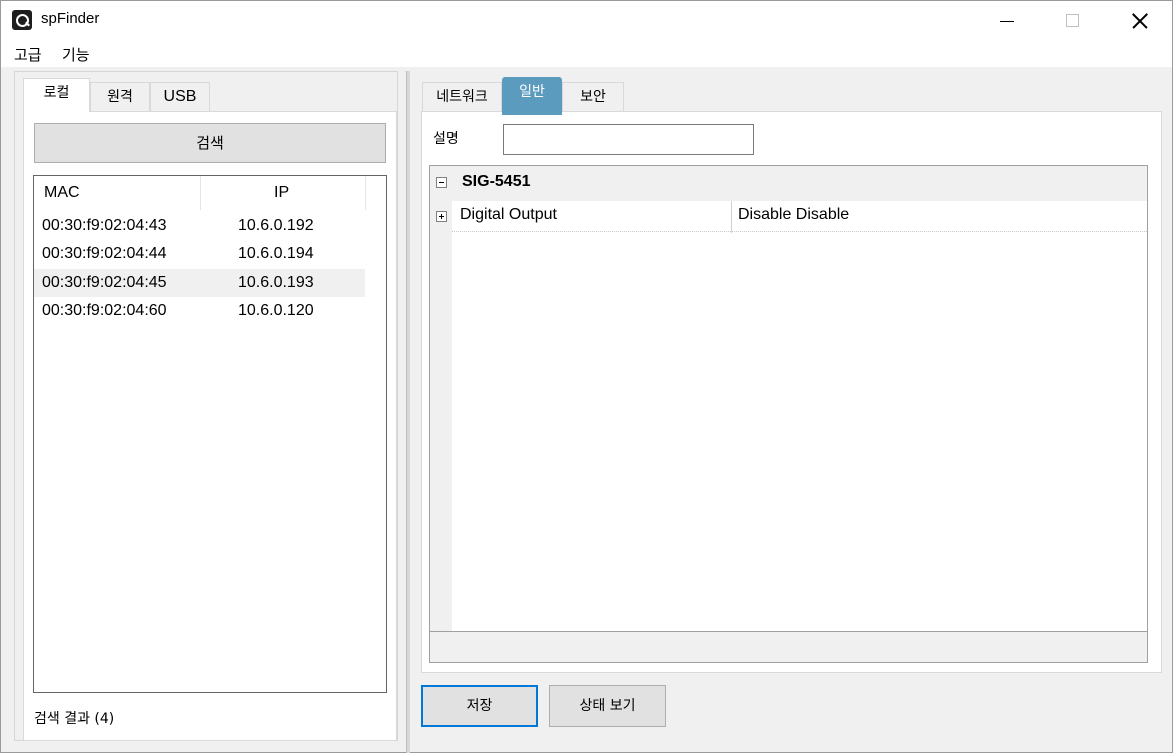 The width and height of the screenshot is (1173, 753). What do you see at coordinates (479, 706) in the screenshot?
I see `save-button: 저장` at bounding box center [479, 706].